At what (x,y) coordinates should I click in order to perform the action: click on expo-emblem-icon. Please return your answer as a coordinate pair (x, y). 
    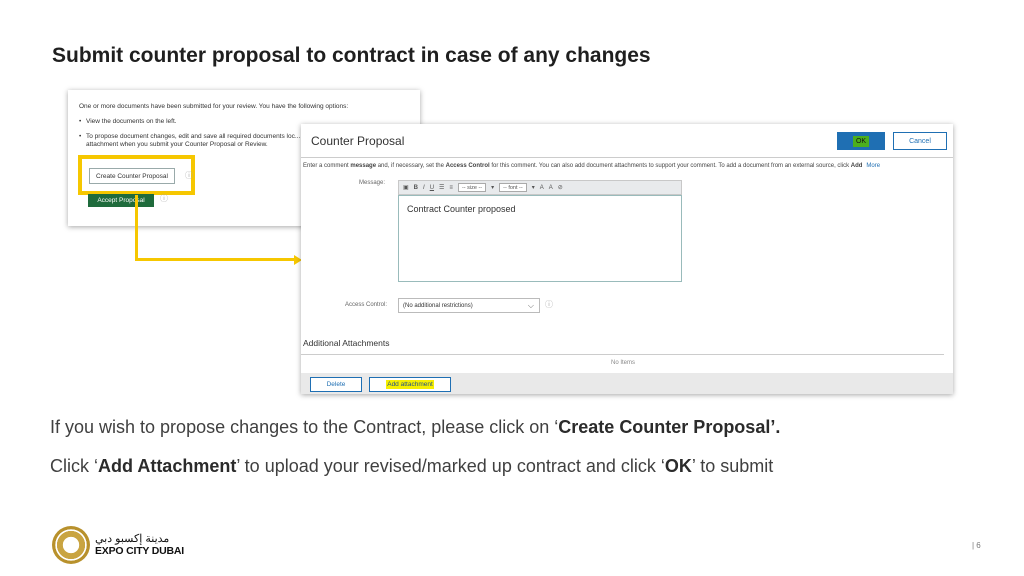
    Looking at the image, I should click on (71, 545).